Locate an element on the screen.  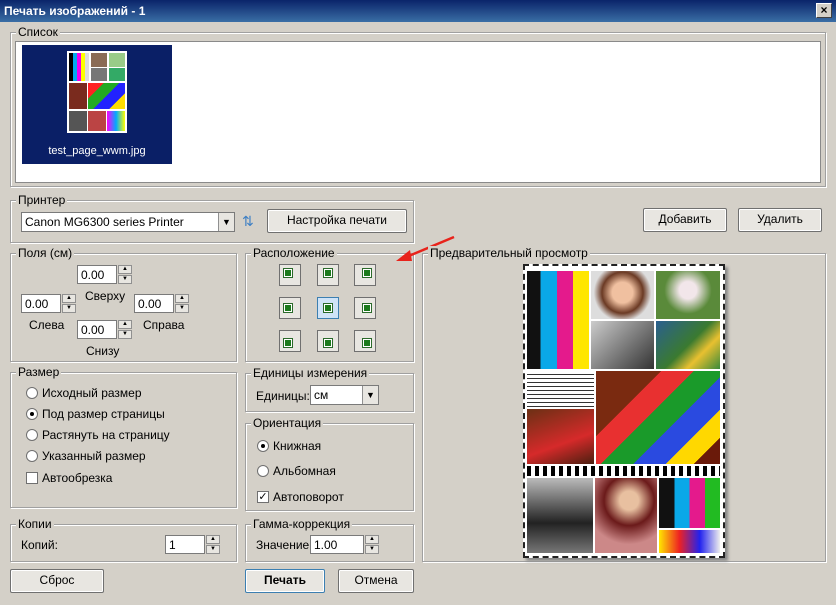
orientation-landscape-label: Альбомная is located at coordinates (304, 471).